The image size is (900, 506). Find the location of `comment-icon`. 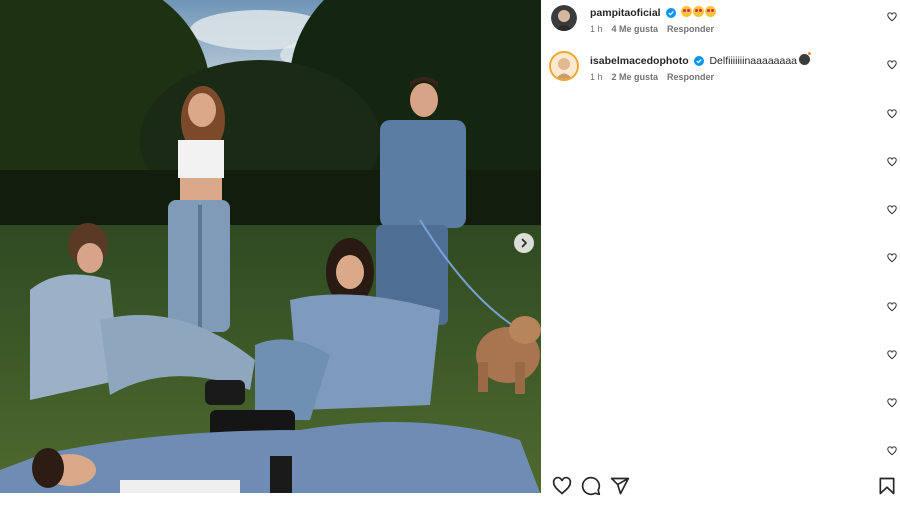

comment-icon is located at coordinates (591, 486).